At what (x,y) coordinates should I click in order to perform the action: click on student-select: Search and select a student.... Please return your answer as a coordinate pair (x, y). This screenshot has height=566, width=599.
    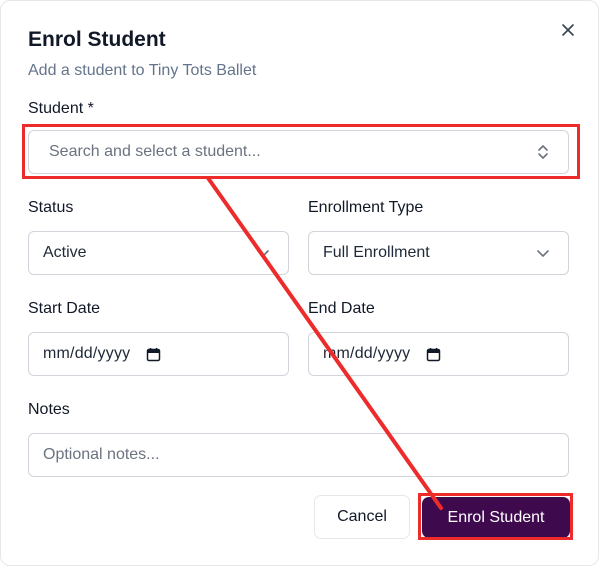
    Looking at the image, I should click on (298, 152).